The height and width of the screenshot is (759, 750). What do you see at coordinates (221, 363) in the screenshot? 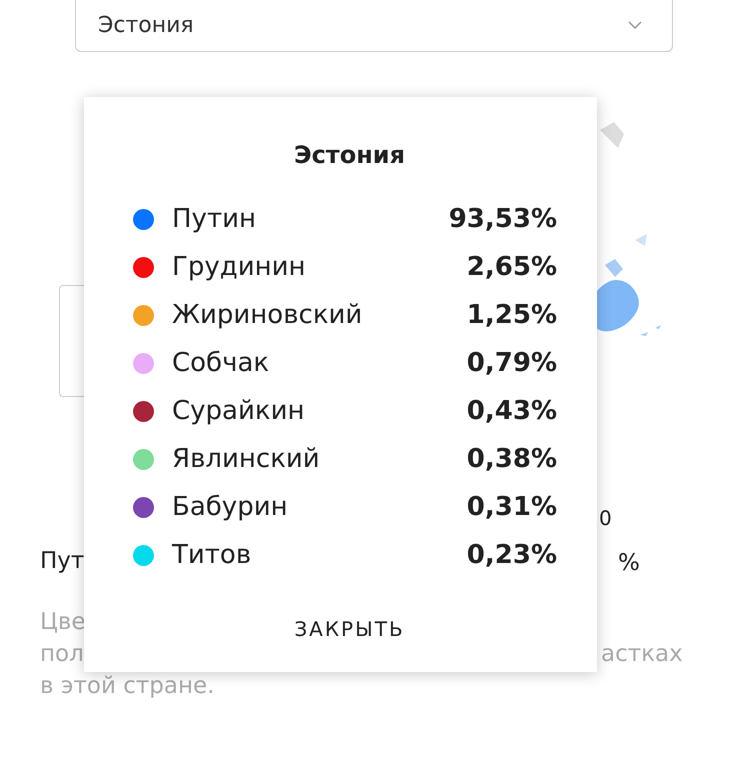
I see `candidate-name: Собчак` at bounding box center [221, 363].